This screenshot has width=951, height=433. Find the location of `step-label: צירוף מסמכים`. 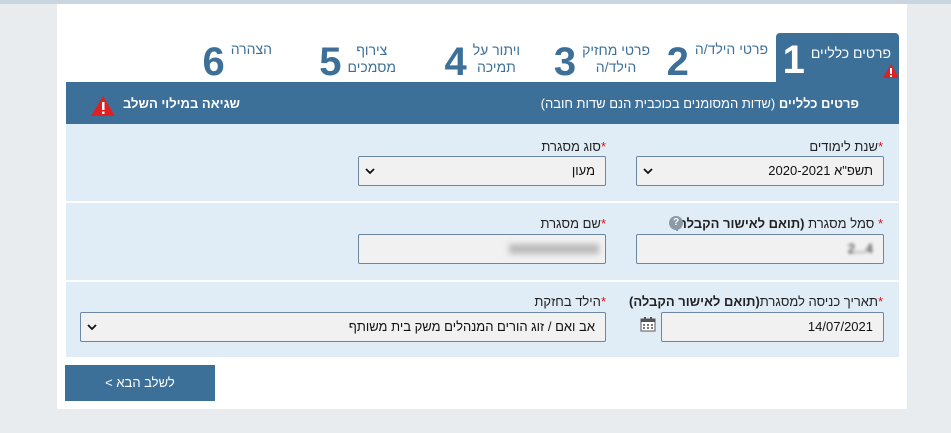

step-label: צירוף מסמכים is located at coordinates (372, 59).